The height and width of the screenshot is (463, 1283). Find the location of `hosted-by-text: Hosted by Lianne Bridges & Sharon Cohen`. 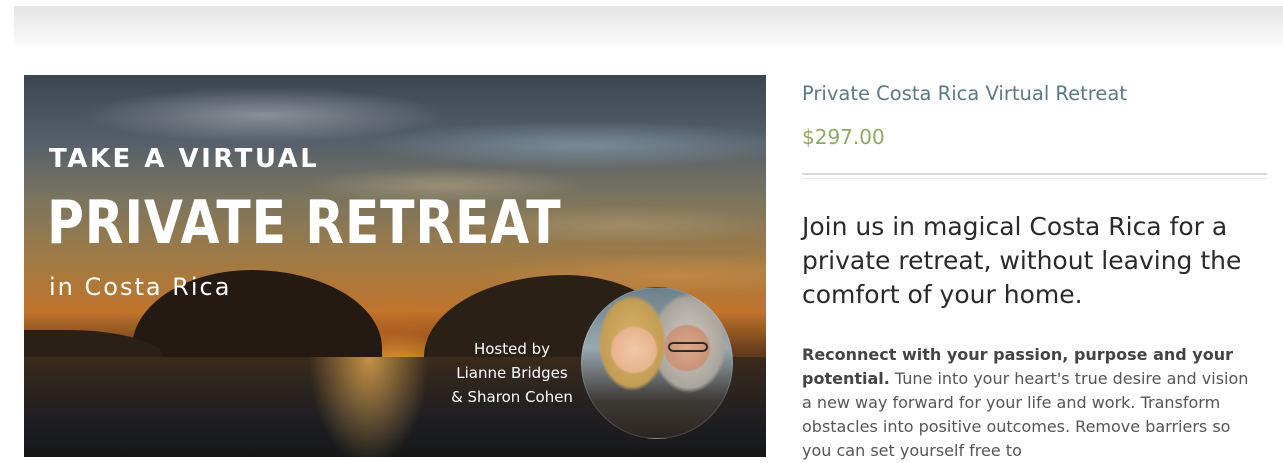

hosted-by-text: Hosted by Lianne Bridges & Sharon Cohen is located at coordinates (512, 373).